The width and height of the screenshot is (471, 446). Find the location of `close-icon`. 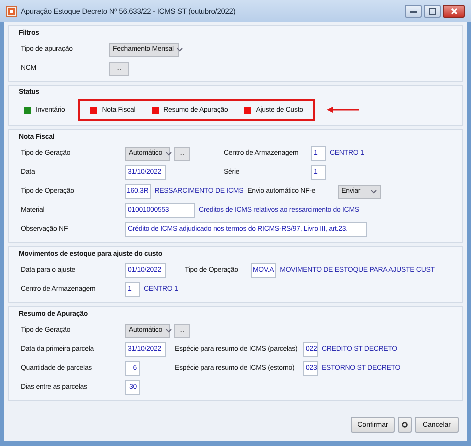

close-icon is located at coordinates (454, 11).